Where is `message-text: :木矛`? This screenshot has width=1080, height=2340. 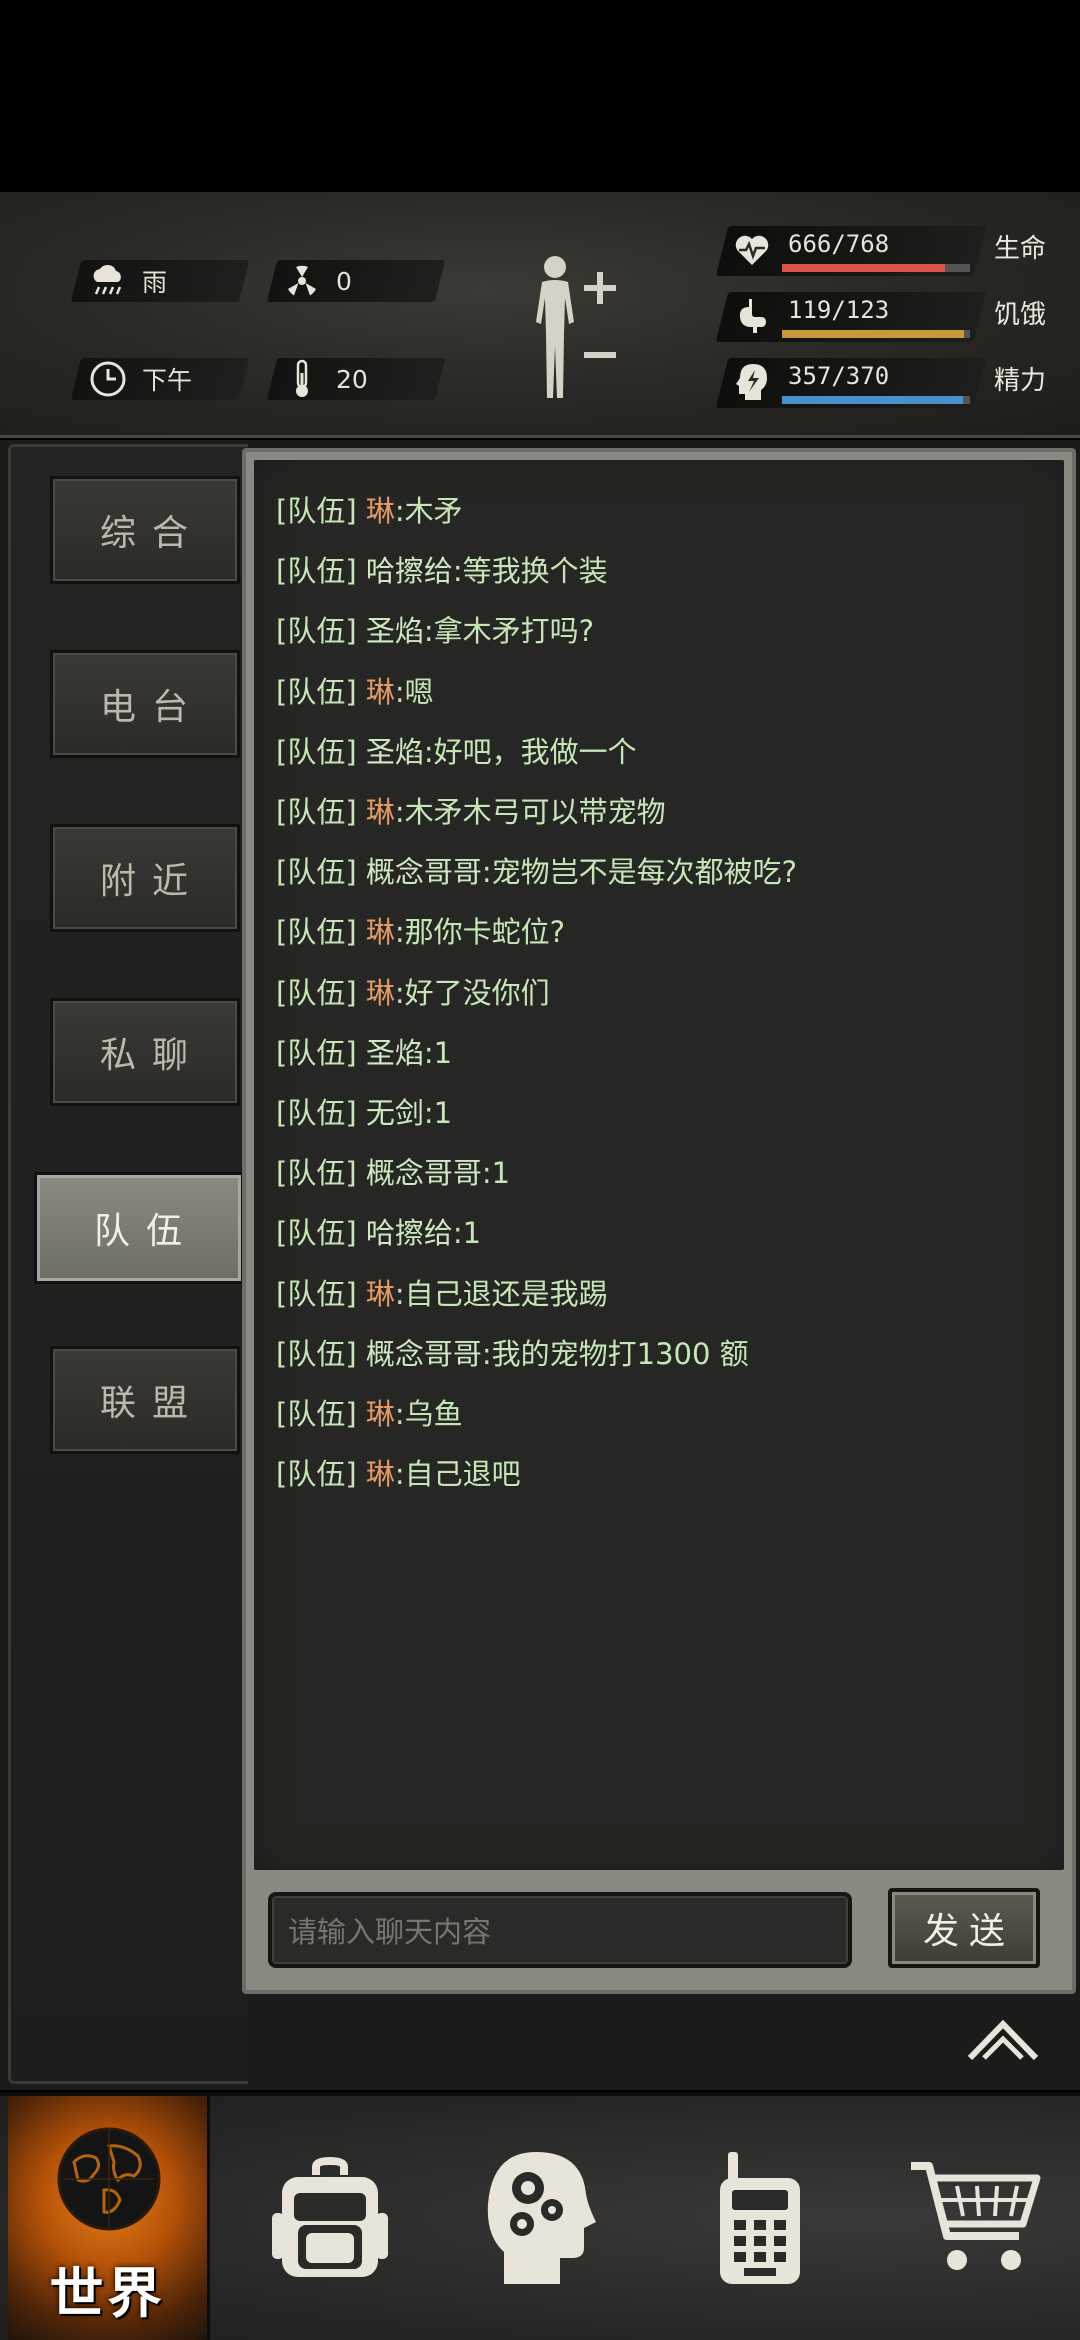 message-text: :木矛 is located at coordinates (428, 511).